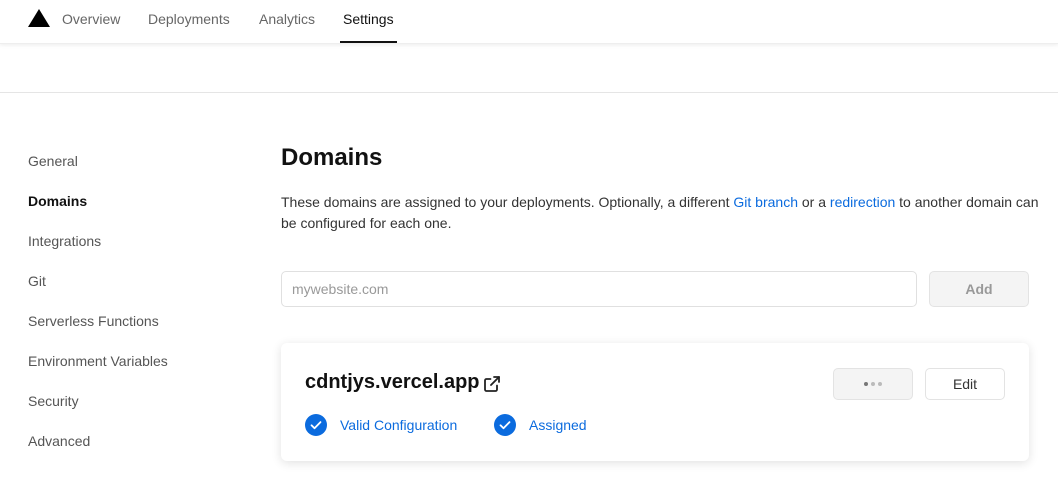  Describe the element at coordinates (399, 425) in the screenshot. I see `status-label: Valid Configuration` at that location.